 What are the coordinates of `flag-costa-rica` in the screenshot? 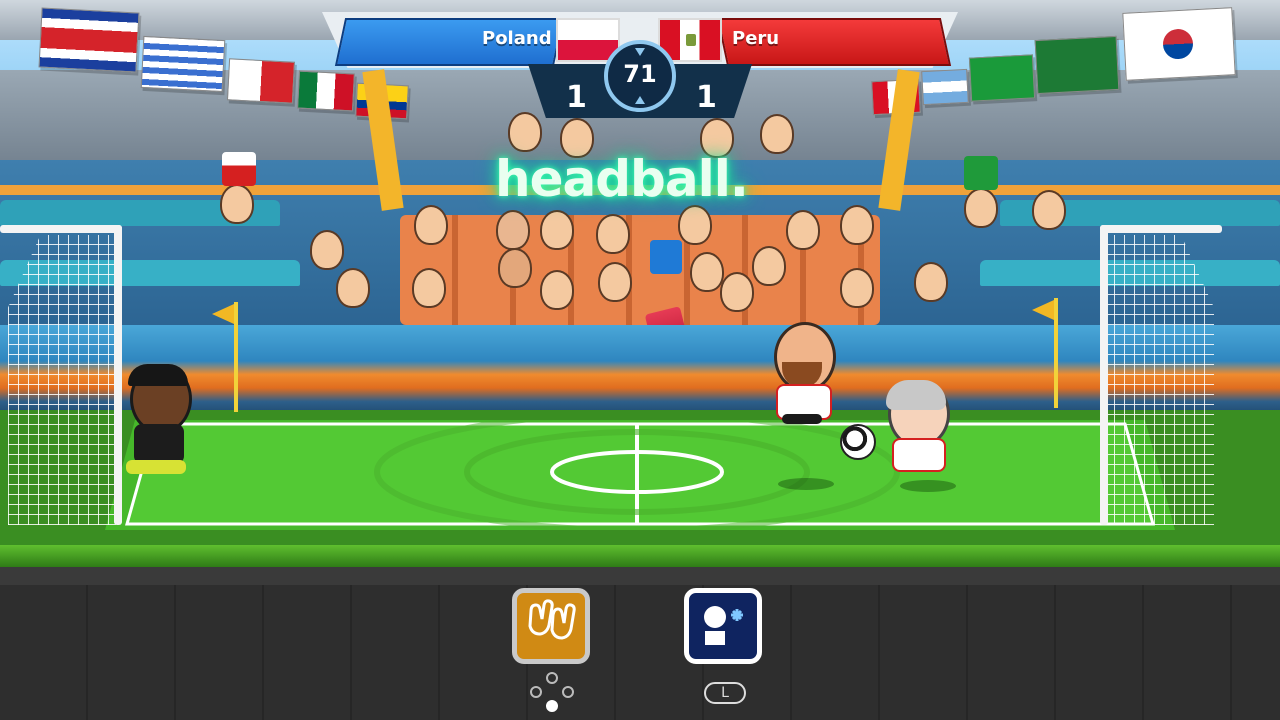 It's located at (89, 40).